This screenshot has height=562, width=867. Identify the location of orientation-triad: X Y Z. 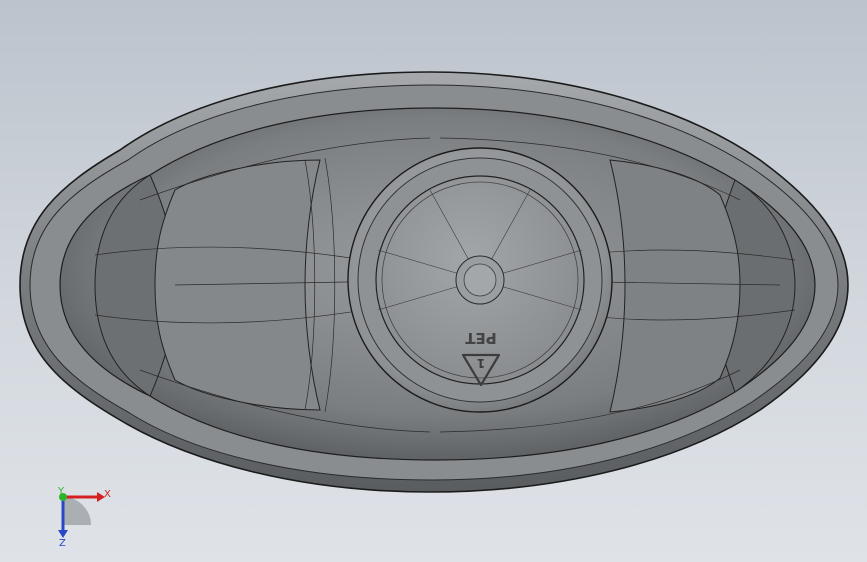
(84, 517).